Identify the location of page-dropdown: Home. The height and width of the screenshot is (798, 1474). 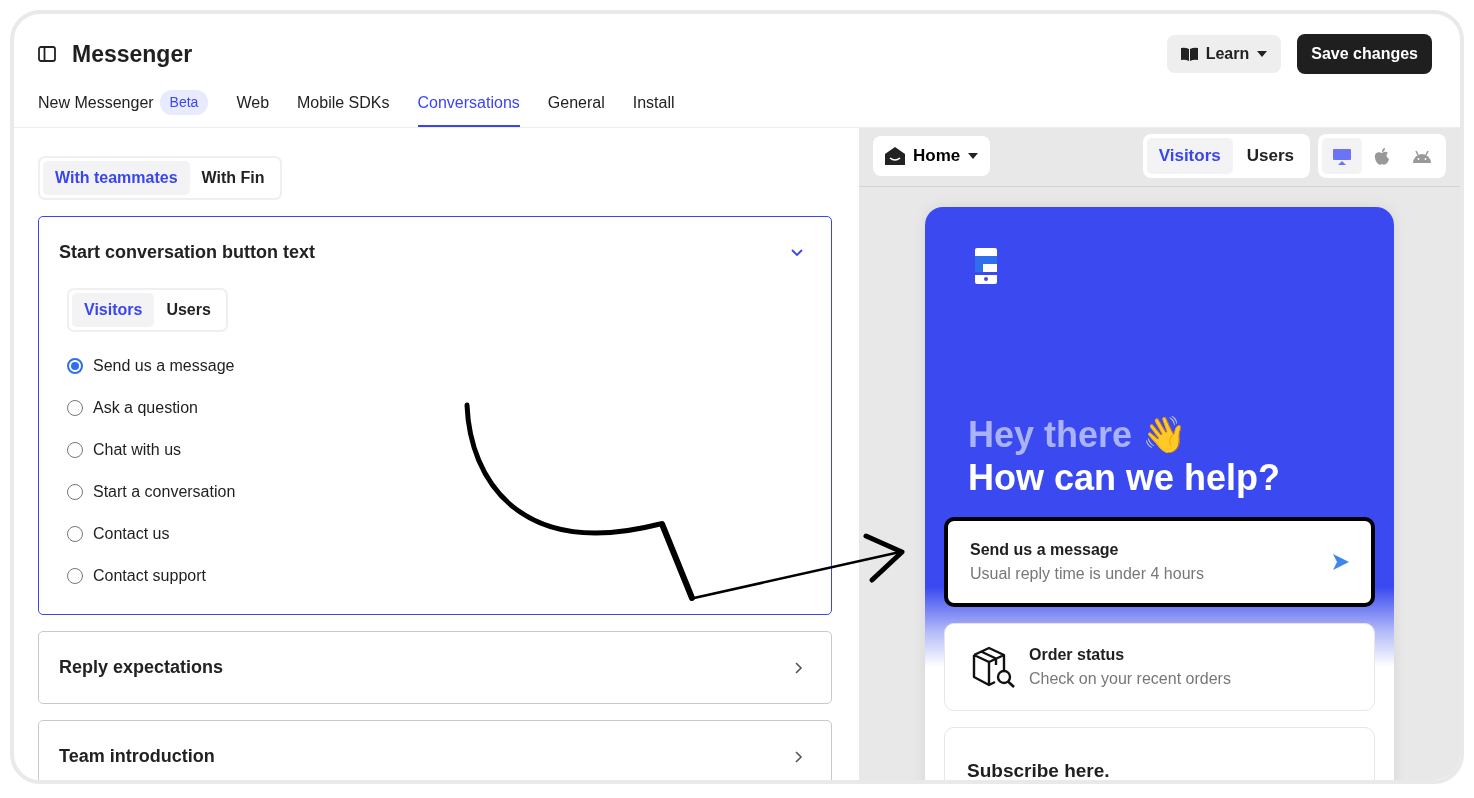
(932, 156).